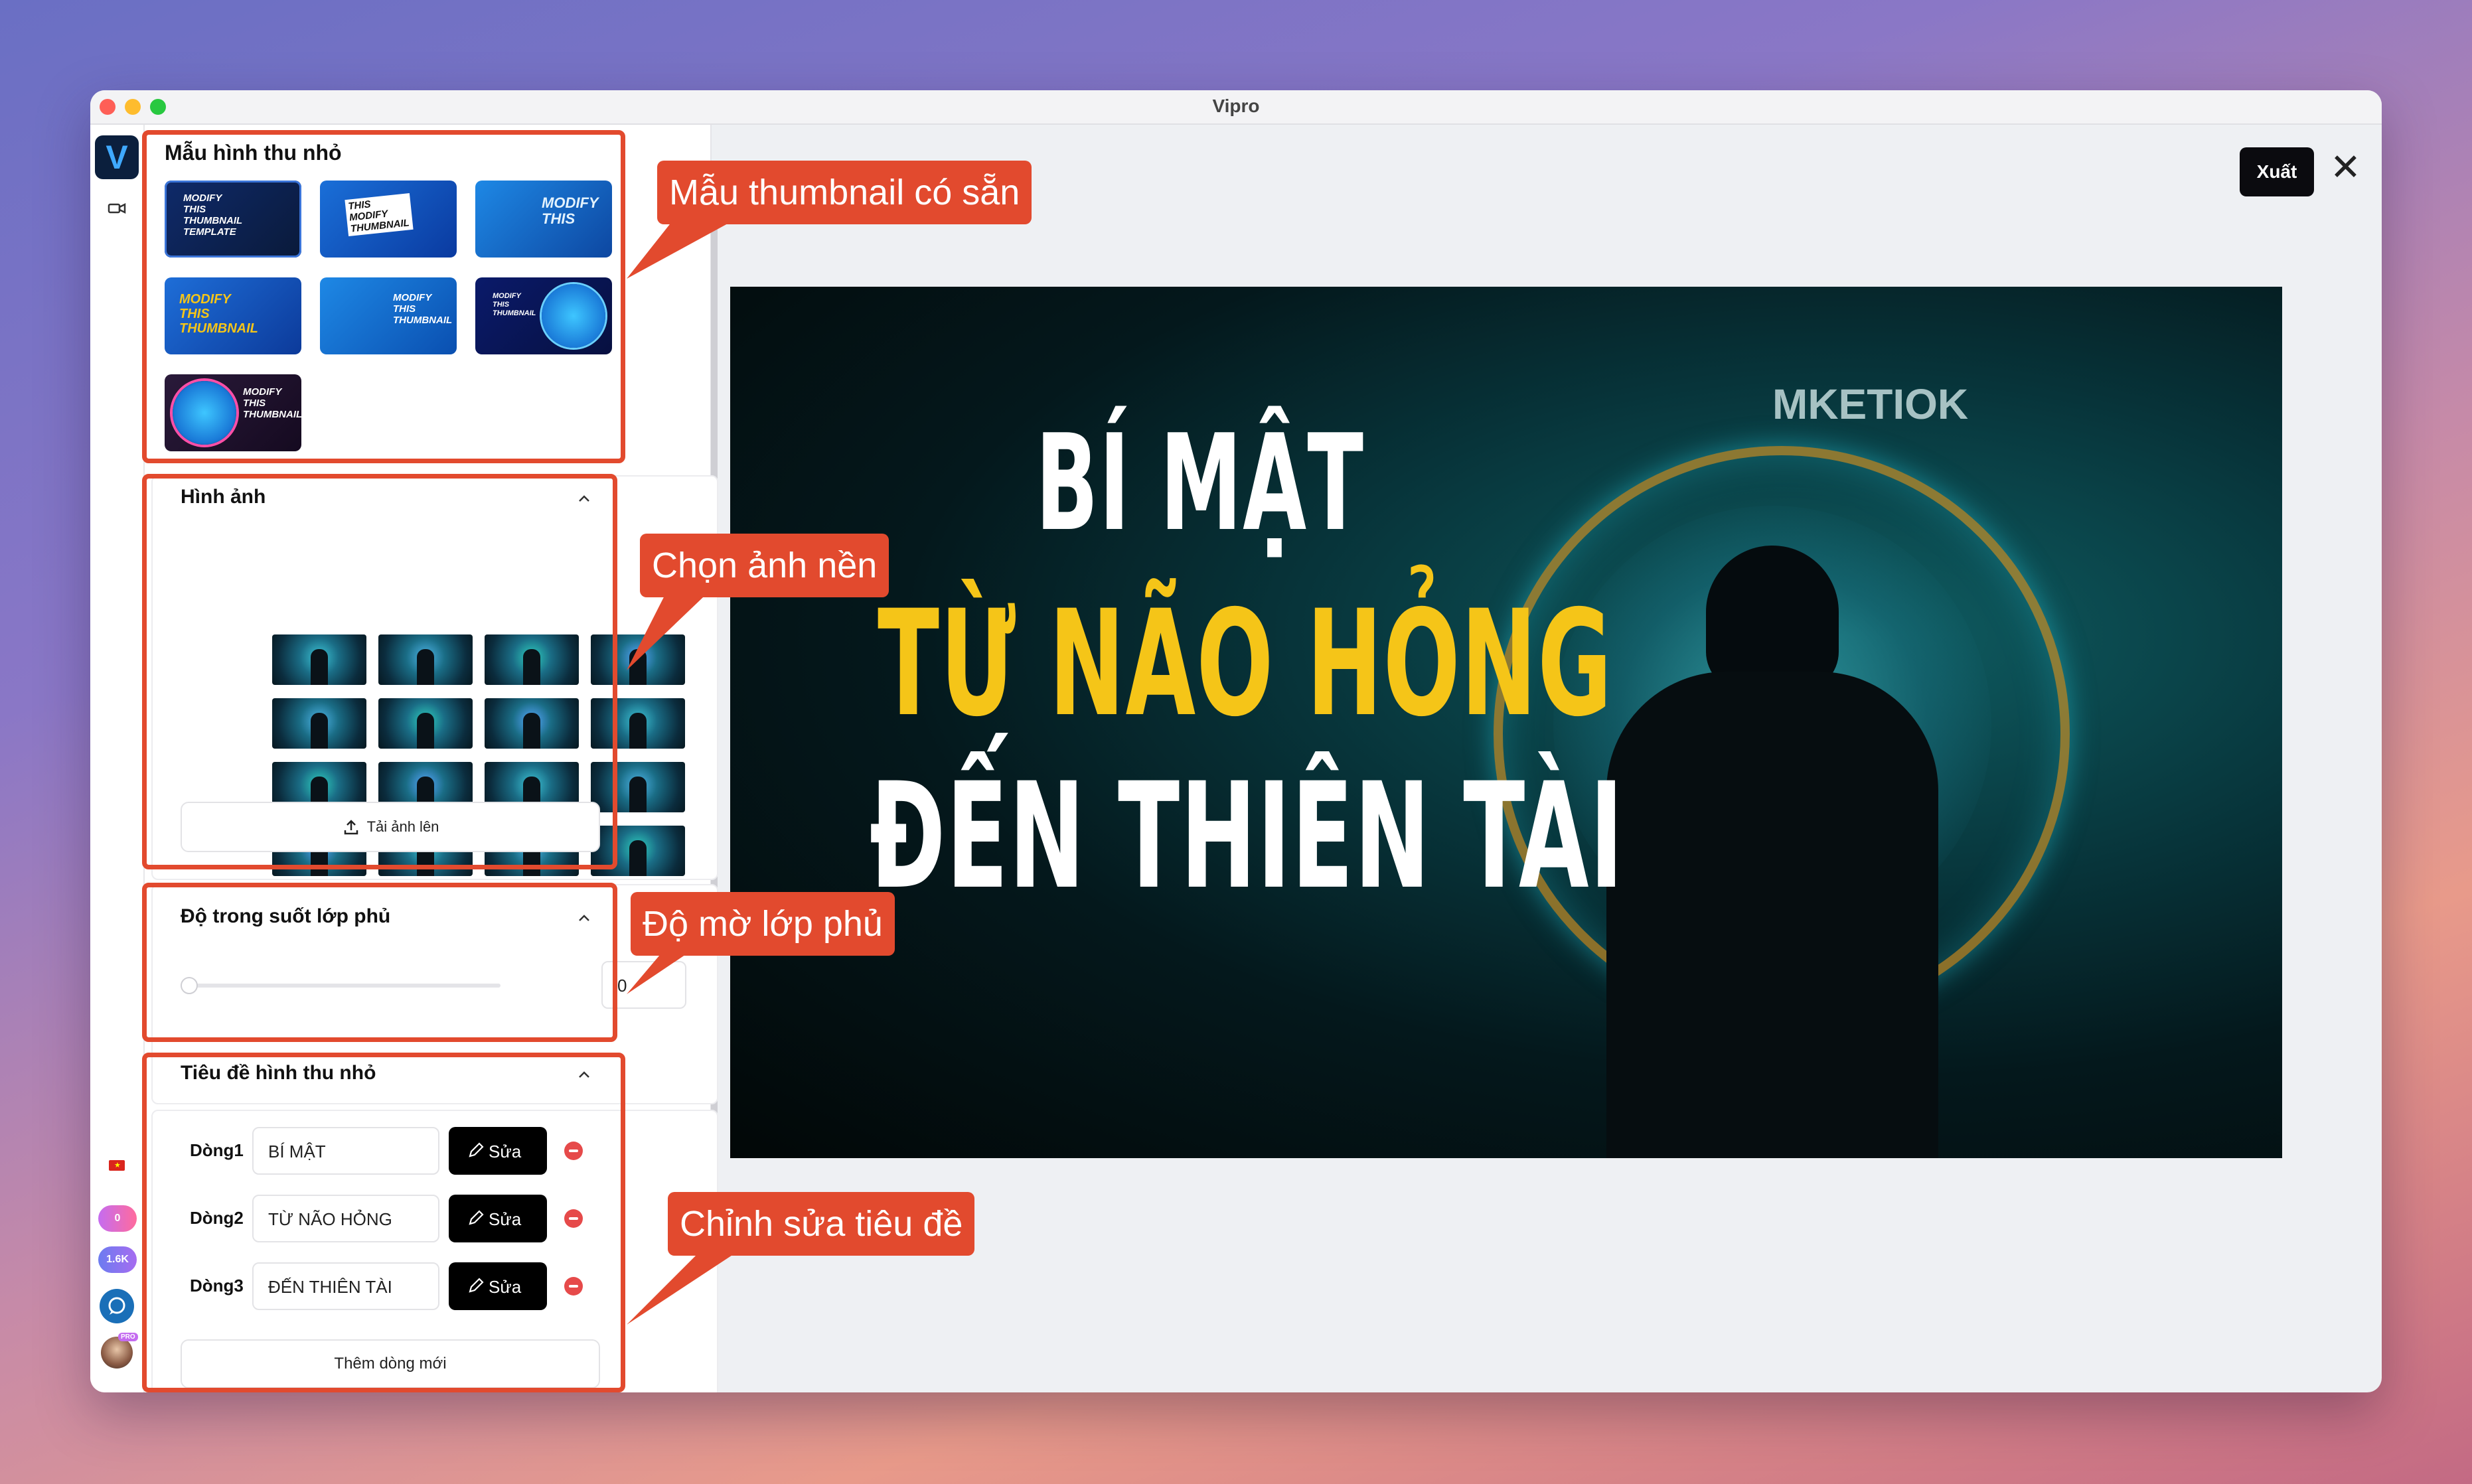 The width and height of the screenshot is (2472, 1484). I want to click on overlay-highlight, so click(379, 962).